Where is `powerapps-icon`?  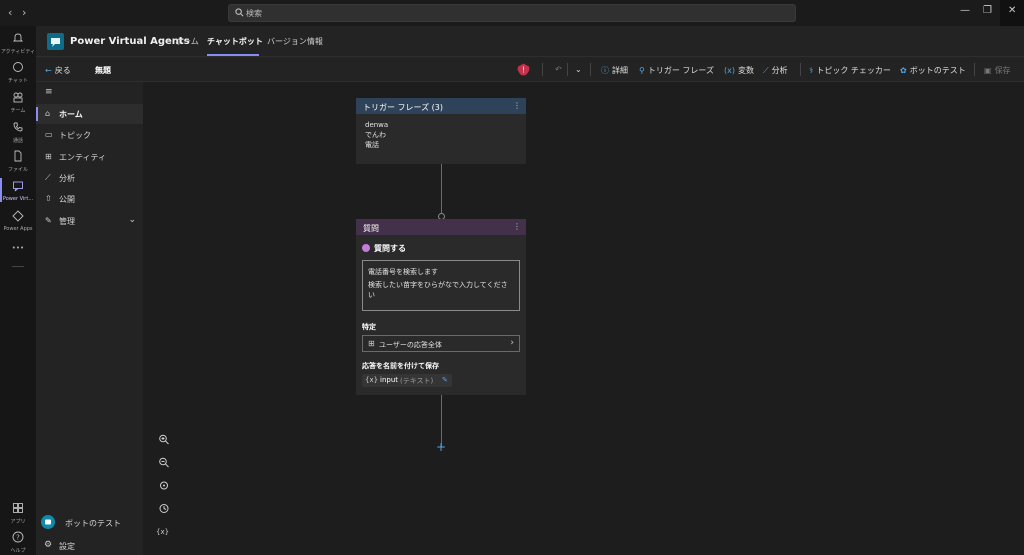 powerapps-icon is located at coordinates (18, 216).